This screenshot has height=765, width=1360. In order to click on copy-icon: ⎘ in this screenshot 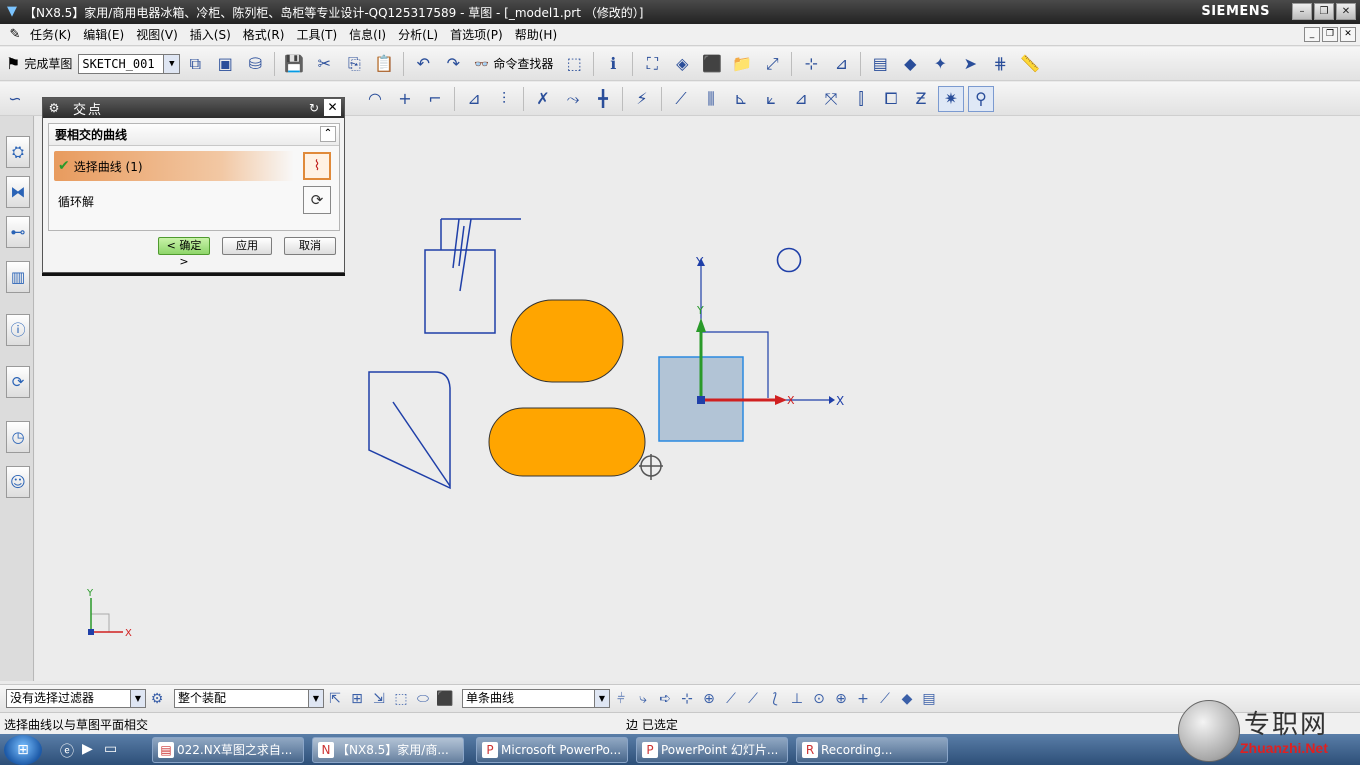, I will do `click(354, 64)`.